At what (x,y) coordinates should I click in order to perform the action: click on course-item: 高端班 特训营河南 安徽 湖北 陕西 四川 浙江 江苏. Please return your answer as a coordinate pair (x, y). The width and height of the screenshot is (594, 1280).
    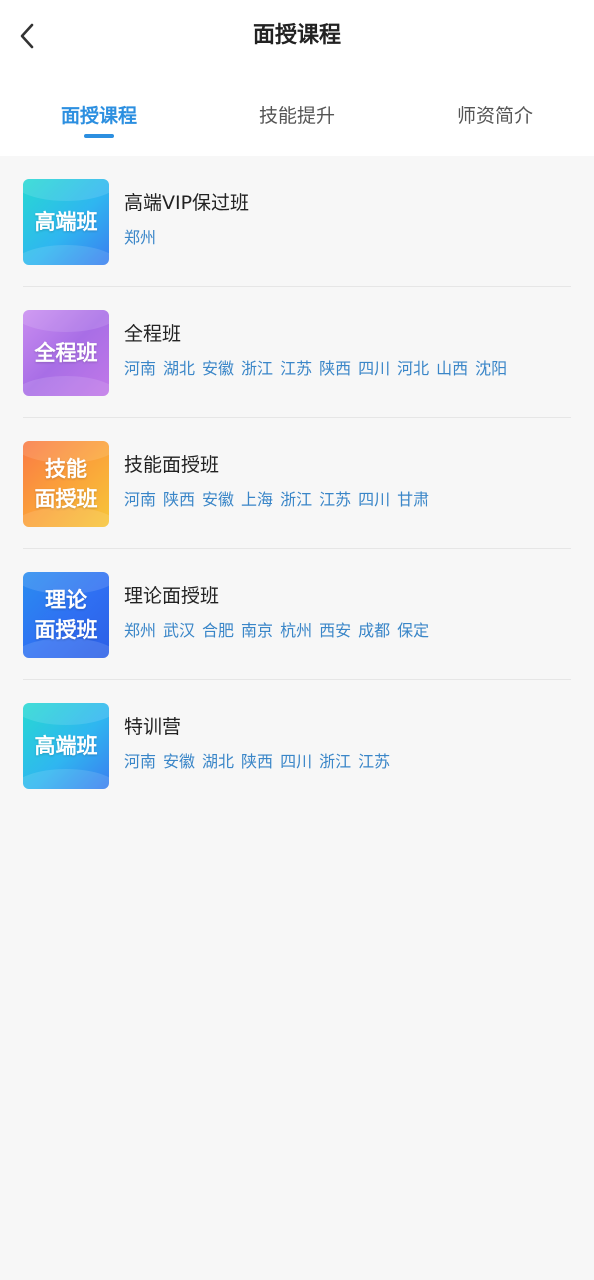
    Looking at the image, I should click on (297, 745).